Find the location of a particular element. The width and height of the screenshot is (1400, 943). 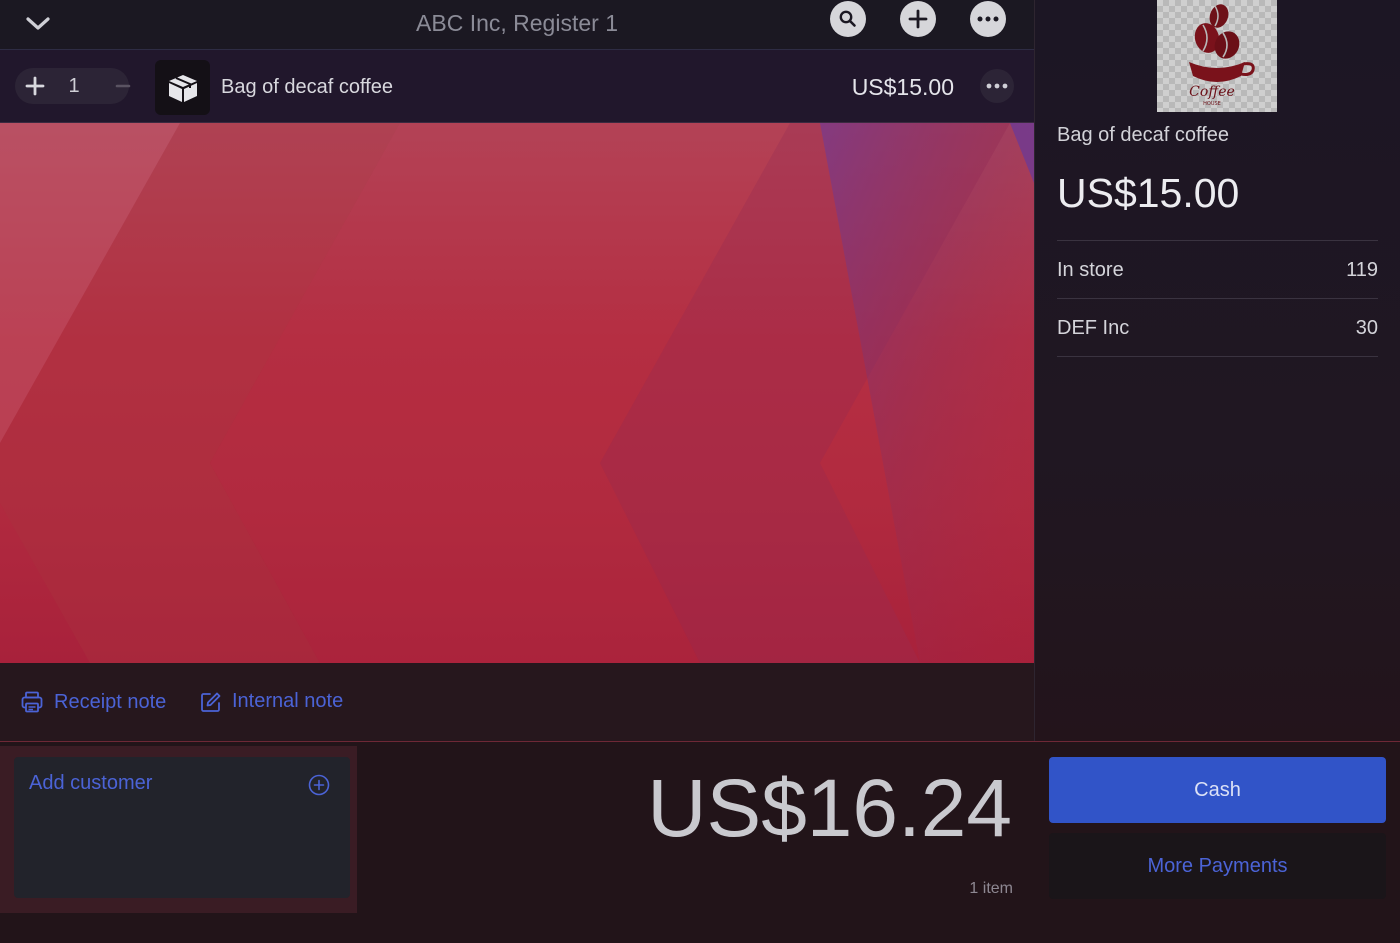

product-price: US$15.00 is located at coordinates (1148, 193).